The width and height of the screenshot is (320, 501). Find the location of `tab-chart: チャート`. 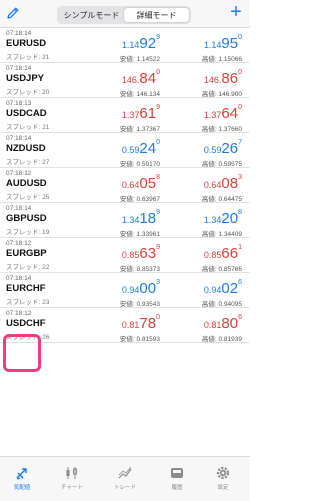

tab-chart: チャート is located at coordinates (72, 480).